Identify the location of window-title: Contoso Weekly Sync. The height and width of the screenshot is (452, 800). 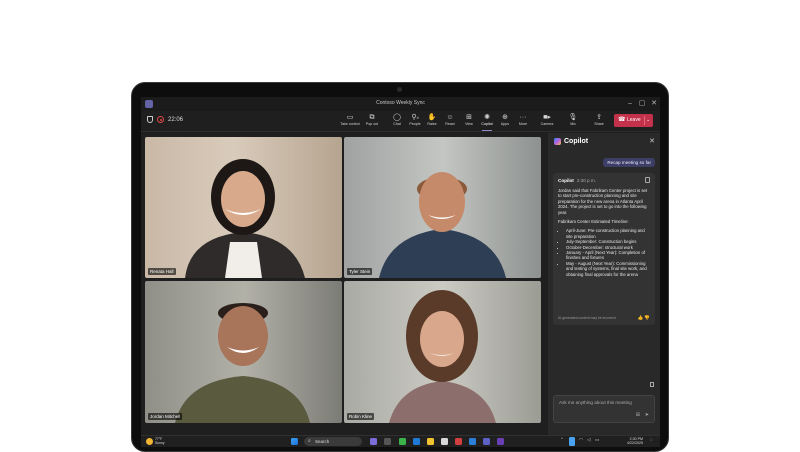
(400, 103).